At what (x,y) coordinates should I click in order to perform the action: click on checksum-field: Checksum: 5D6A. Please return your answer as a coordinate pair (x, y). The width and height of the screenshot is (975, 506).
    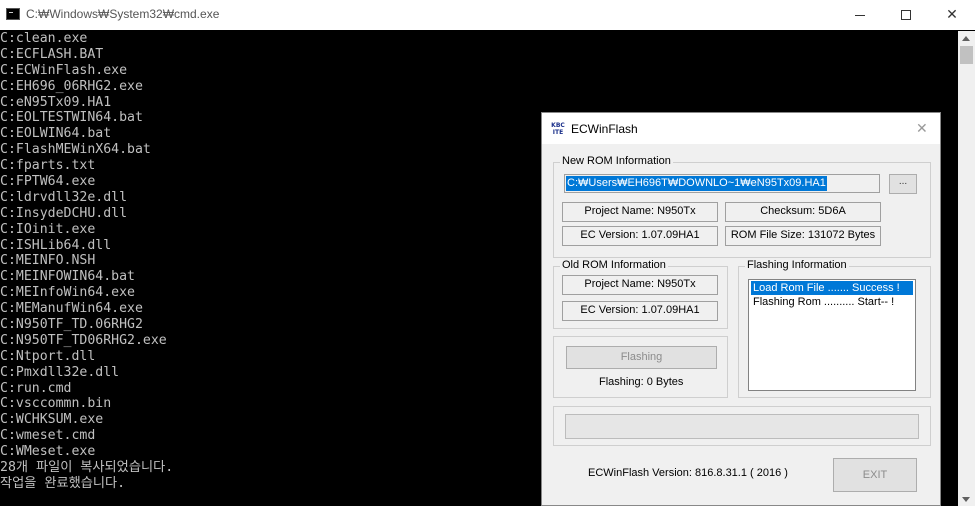
    Looking at the image, I should click on (803, 212).